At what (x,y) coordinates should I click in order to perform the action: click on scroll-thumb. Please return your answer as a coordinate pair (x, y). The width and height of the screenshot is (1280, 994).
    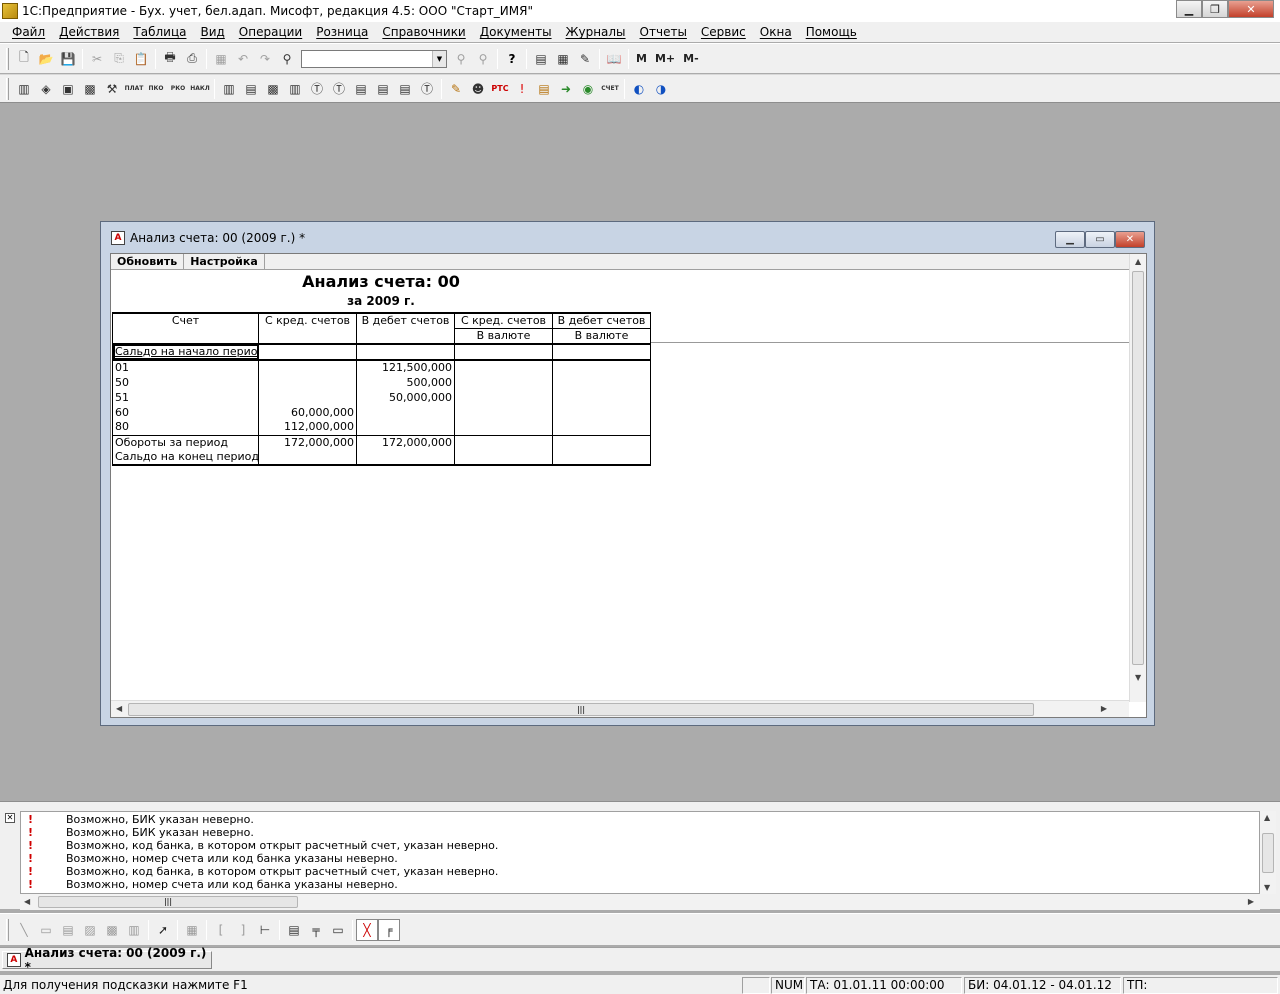
    Looking at the image, I should click on (1268, 853).